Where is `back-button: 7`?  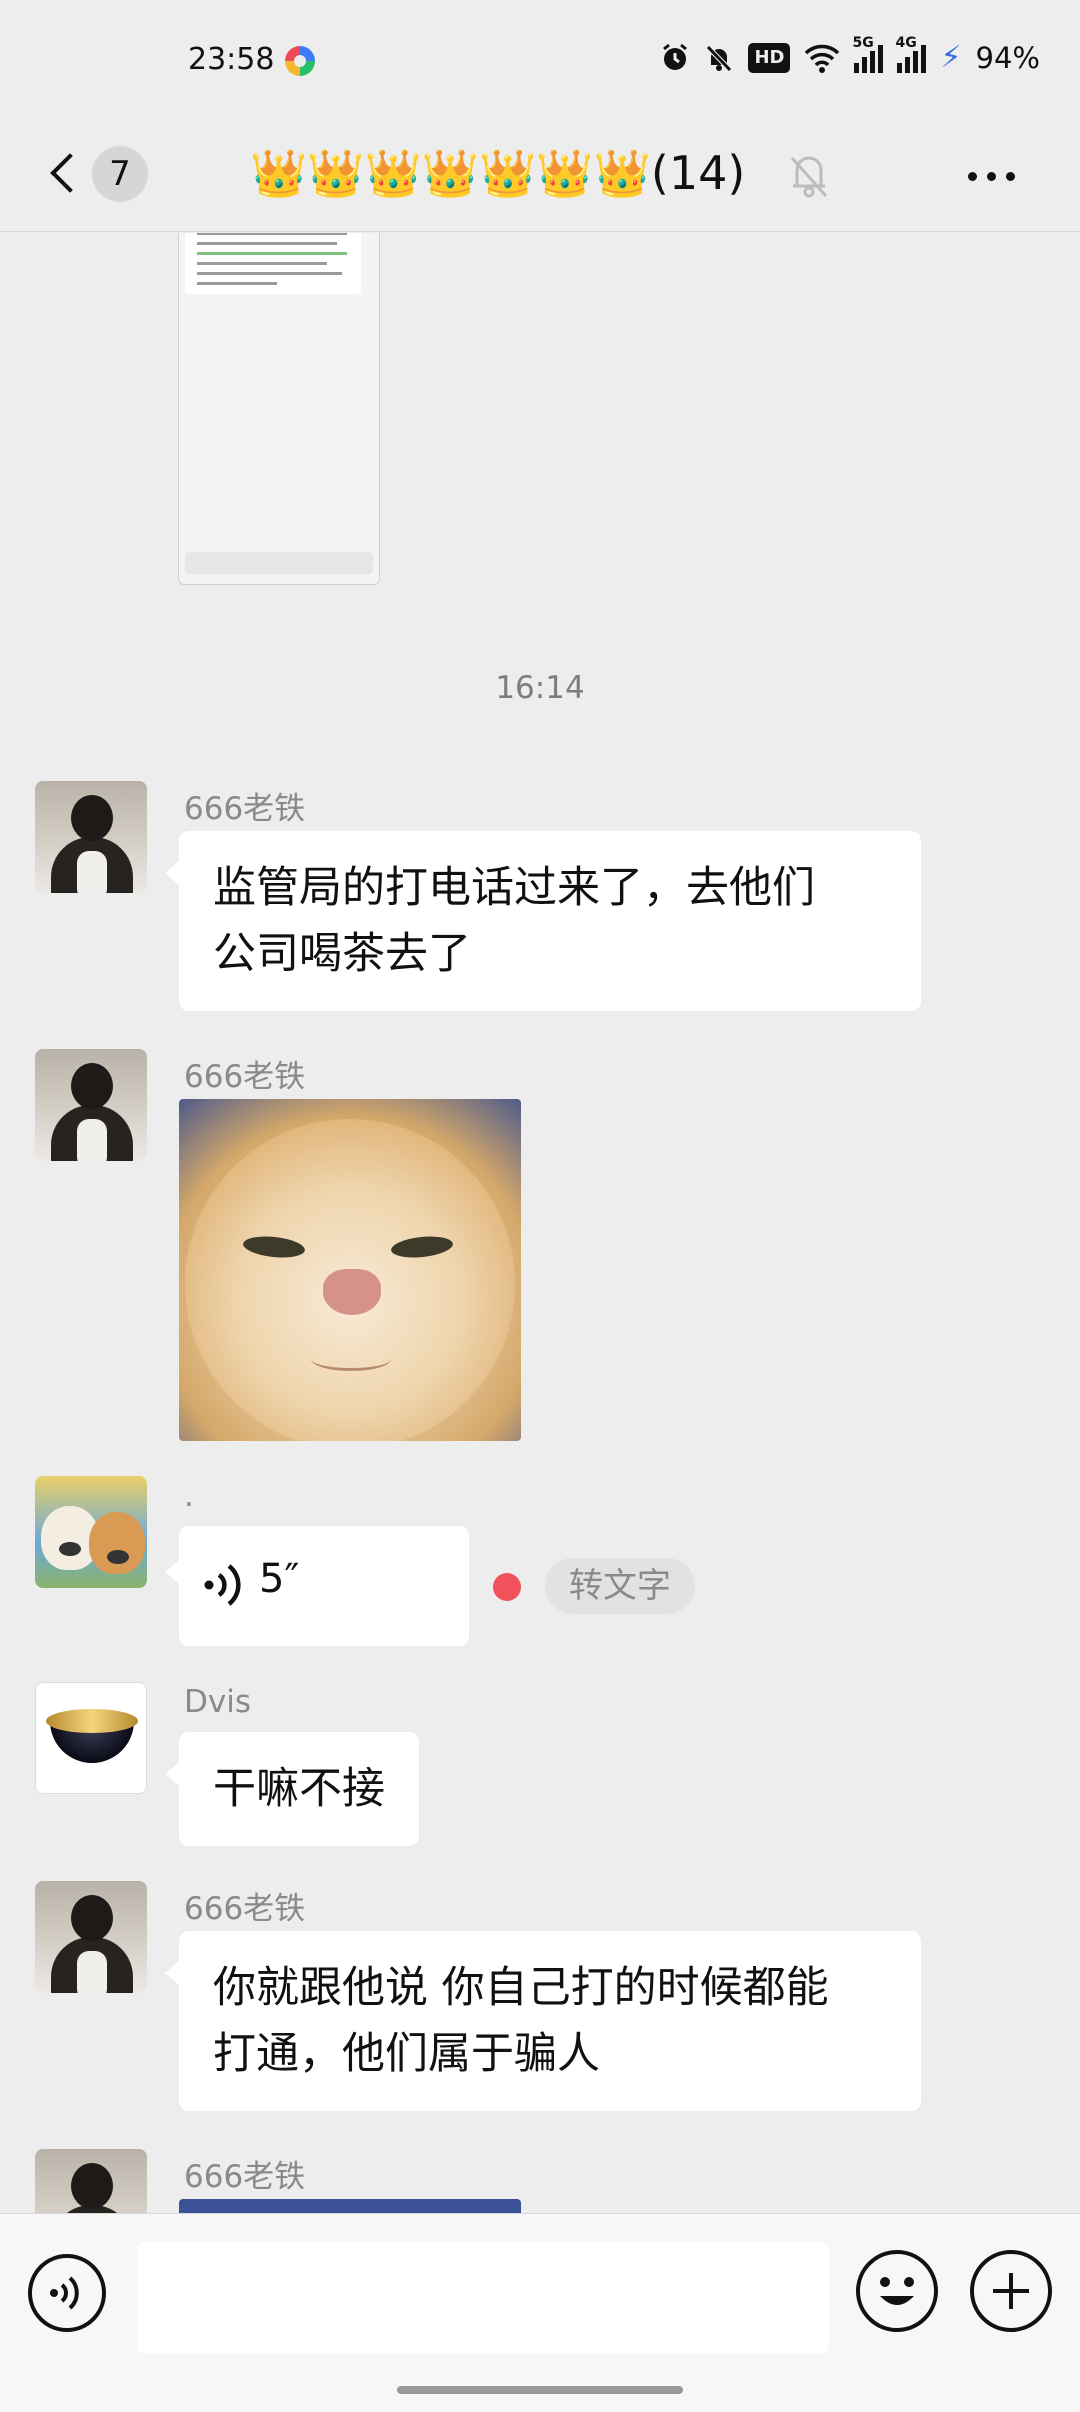
back-button: 7 is located at coordinates (100, 173).